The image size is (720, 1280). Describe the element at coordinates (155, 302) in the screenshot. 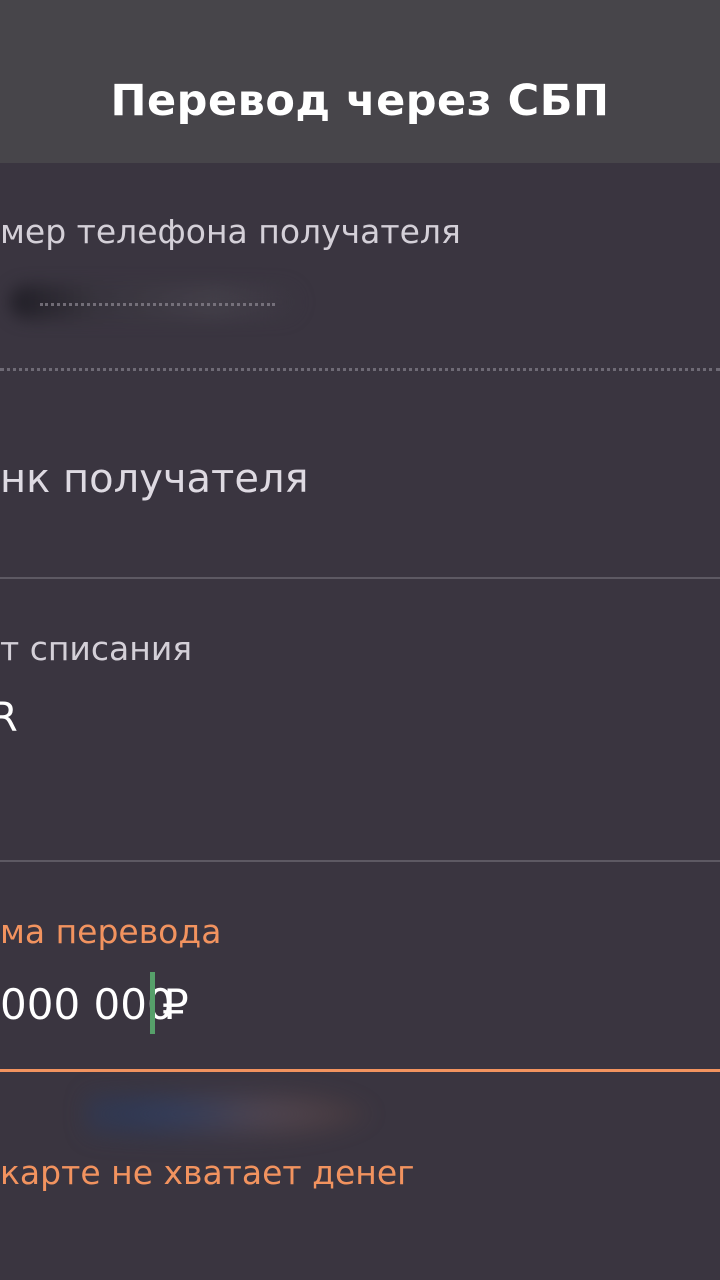

I see `phone-field-value-obscured` at that location.